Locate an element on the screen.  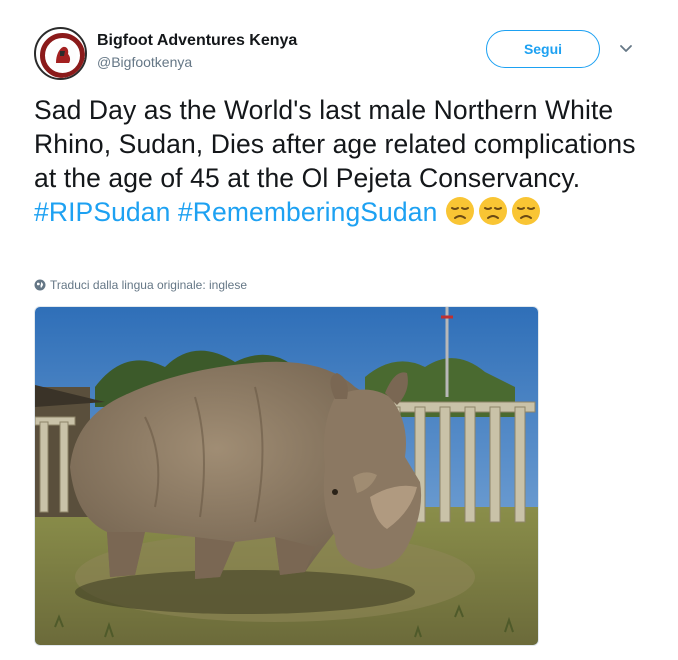
author-block: Bigfoot Adventures Kenya @Bigfootkenya is located at coordinates (197, 51).